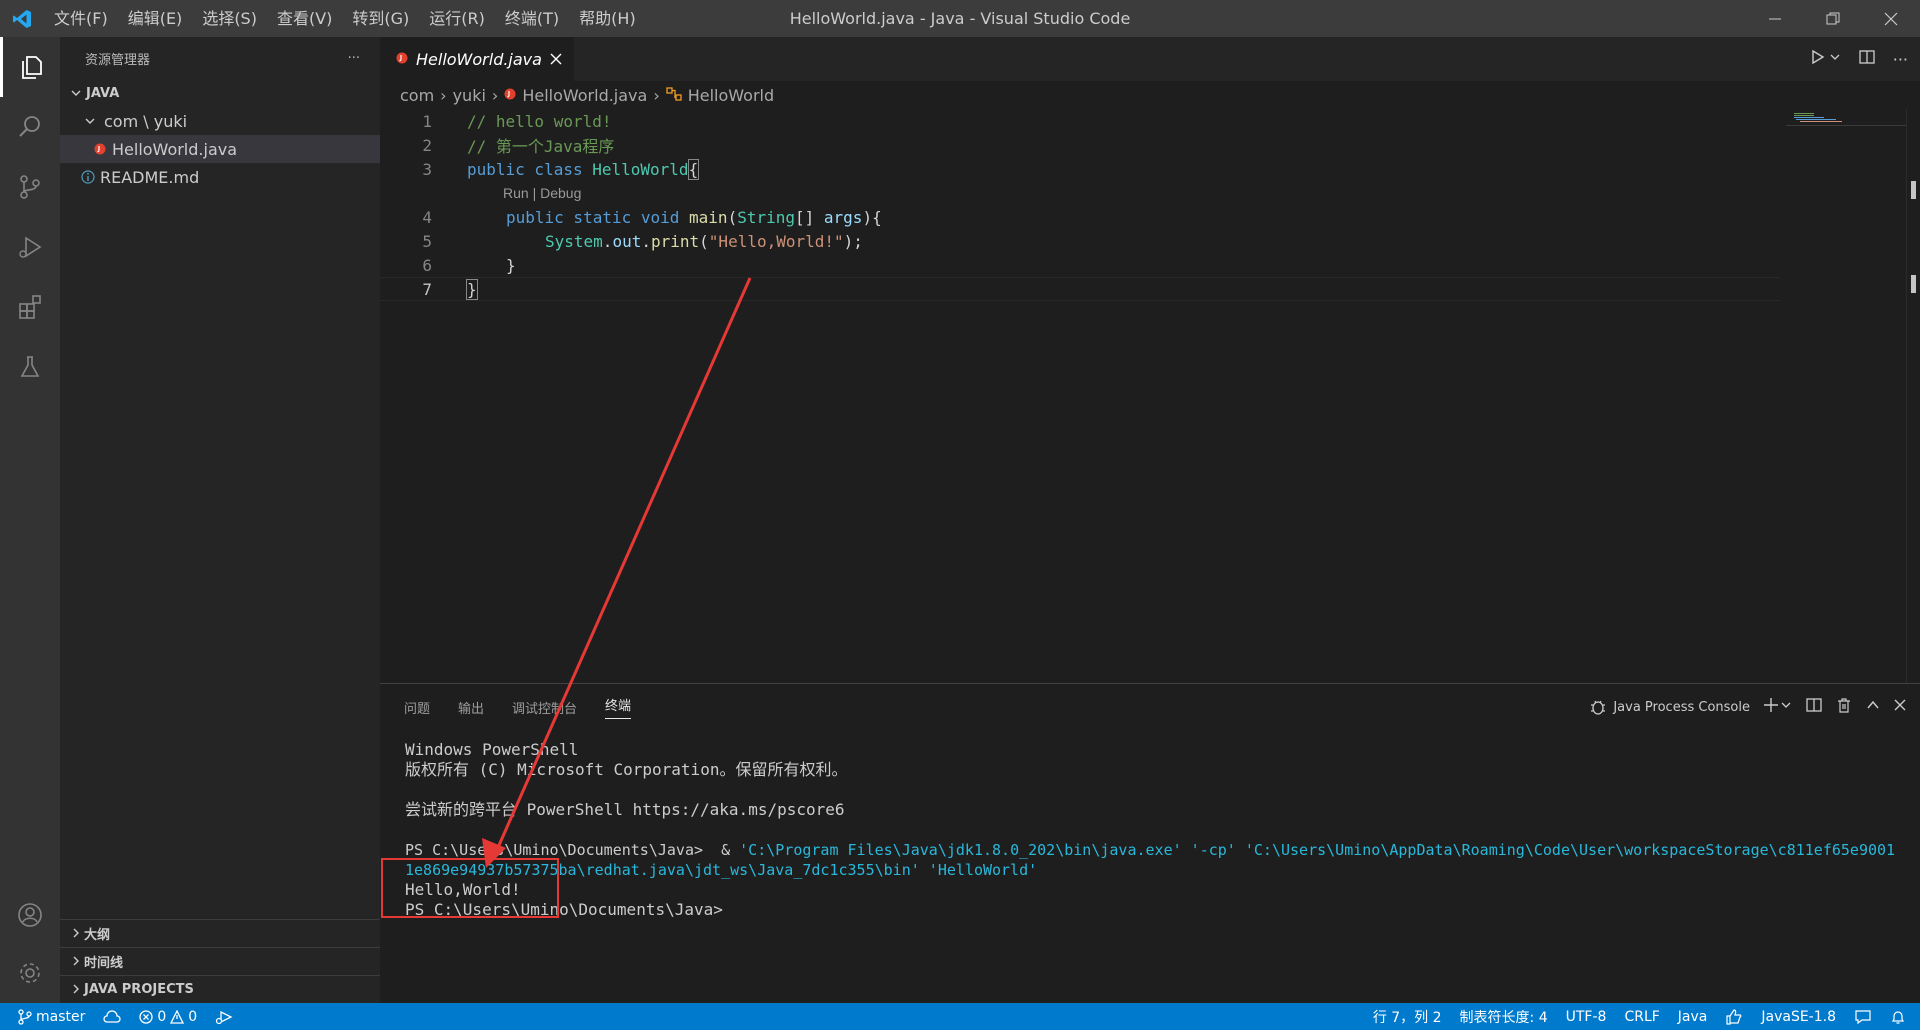 This screenshot has height=1030, width=1920. Describe the element at coordinates (417, 95) in the screenshot. I see `breadcrumb-com: com` at that location.